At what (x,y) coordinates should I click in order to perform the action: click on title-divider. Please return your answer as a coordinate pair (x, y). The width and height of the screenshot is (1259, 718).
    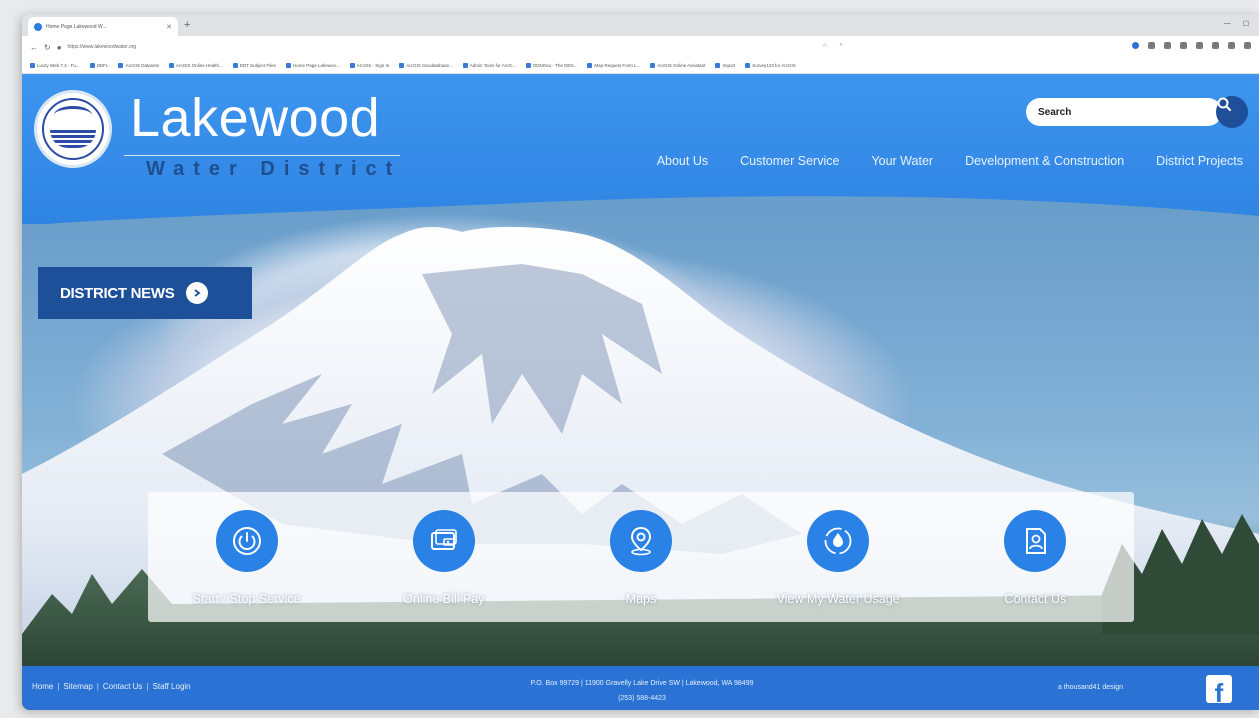
    Looking at the image, I should click on (262, 155).